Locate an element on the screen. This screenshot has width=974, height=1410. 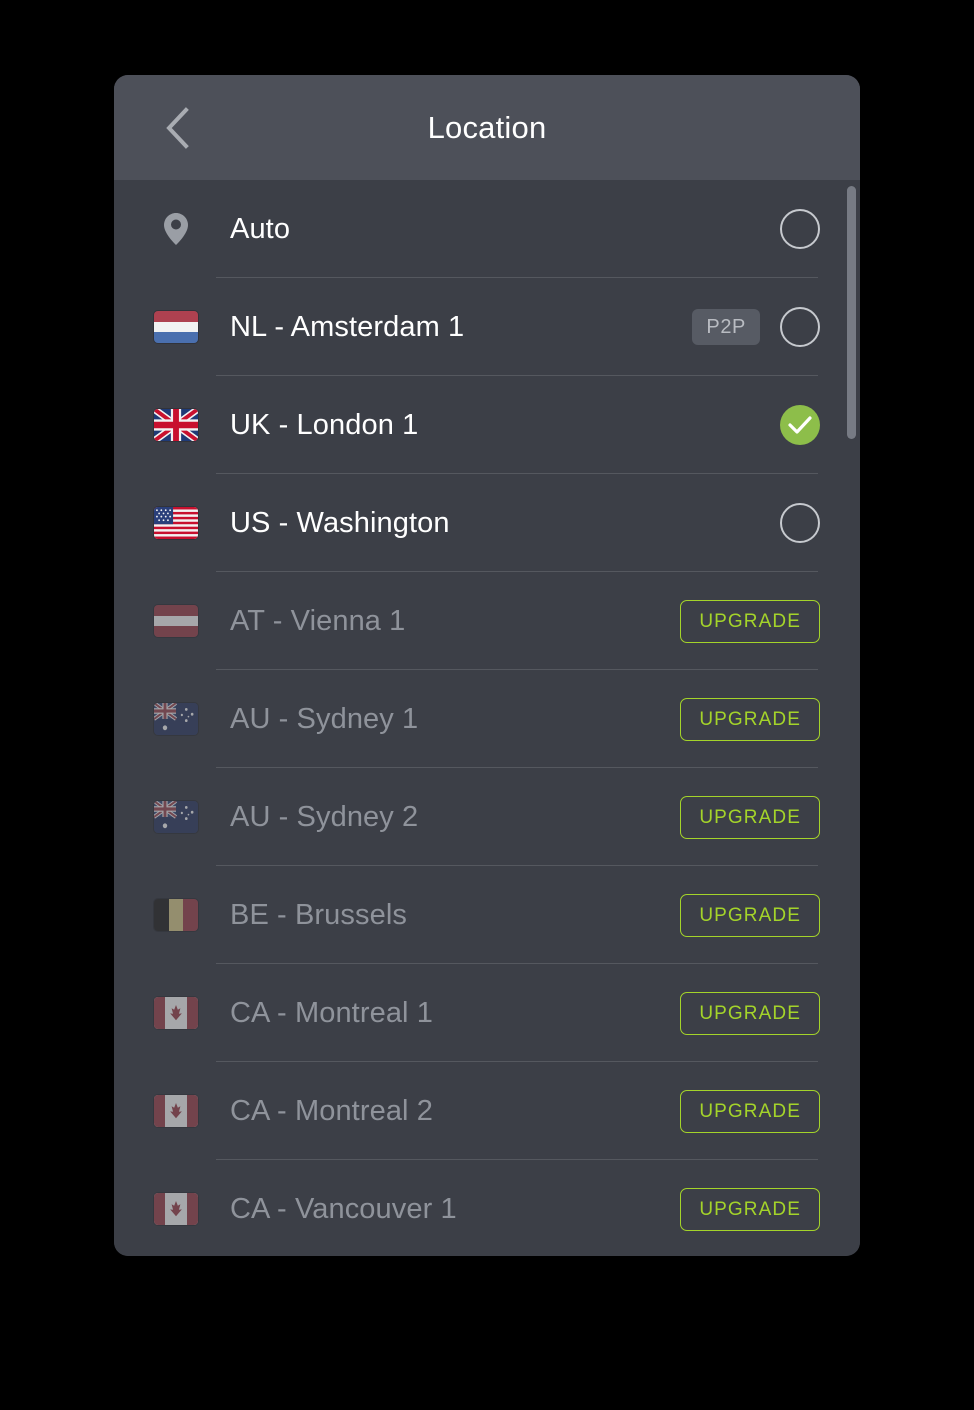
location-label: NL - Amsterdam 1 is located at coordinates (347, 326).